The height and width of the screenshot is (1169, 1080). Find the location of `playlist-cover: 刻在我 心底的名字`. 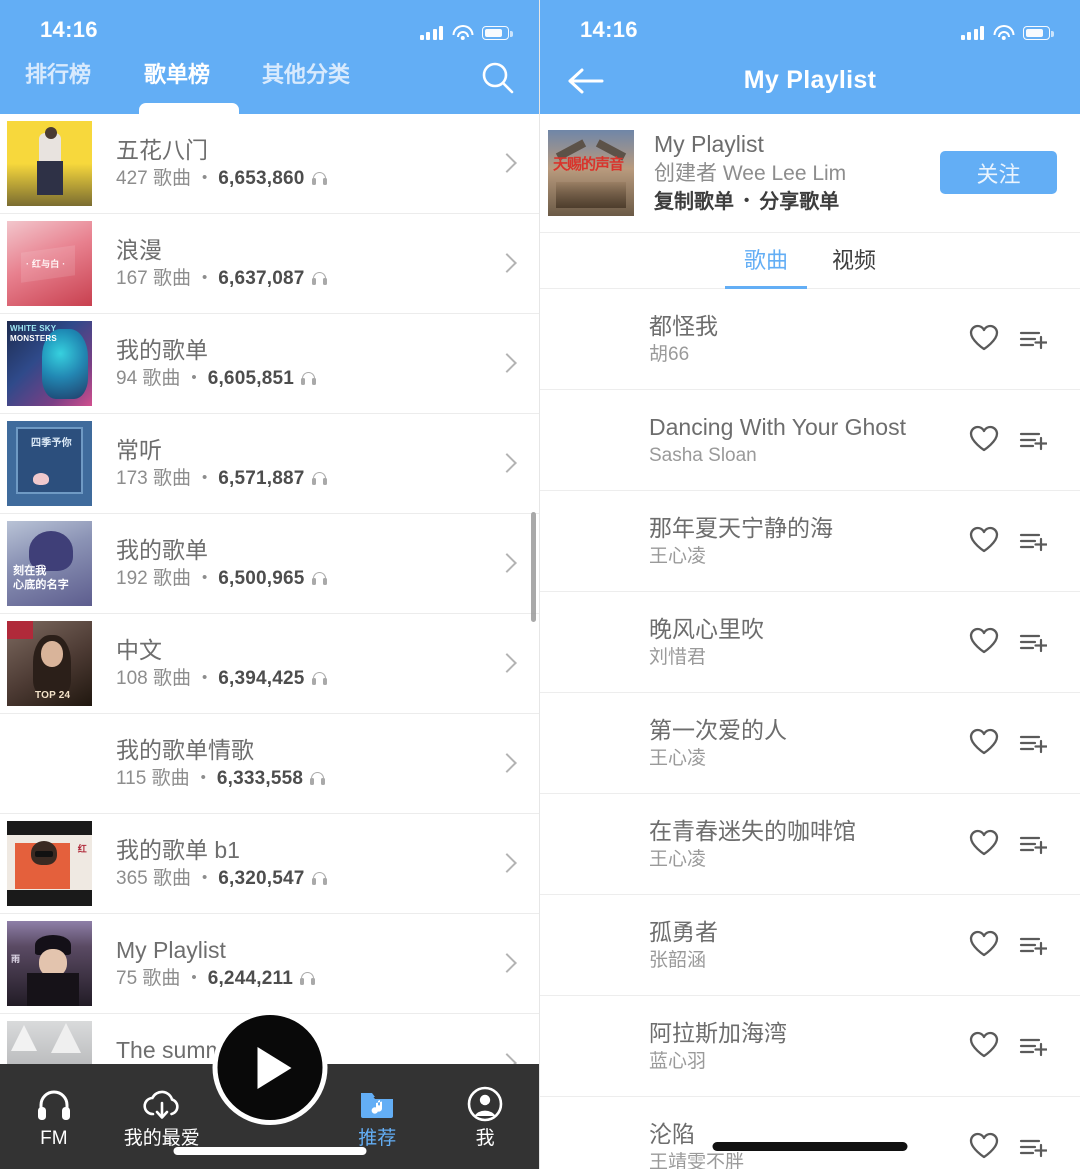

playlist-cover: 刻在我 心底的名字 is located at coordinates (49, 563).